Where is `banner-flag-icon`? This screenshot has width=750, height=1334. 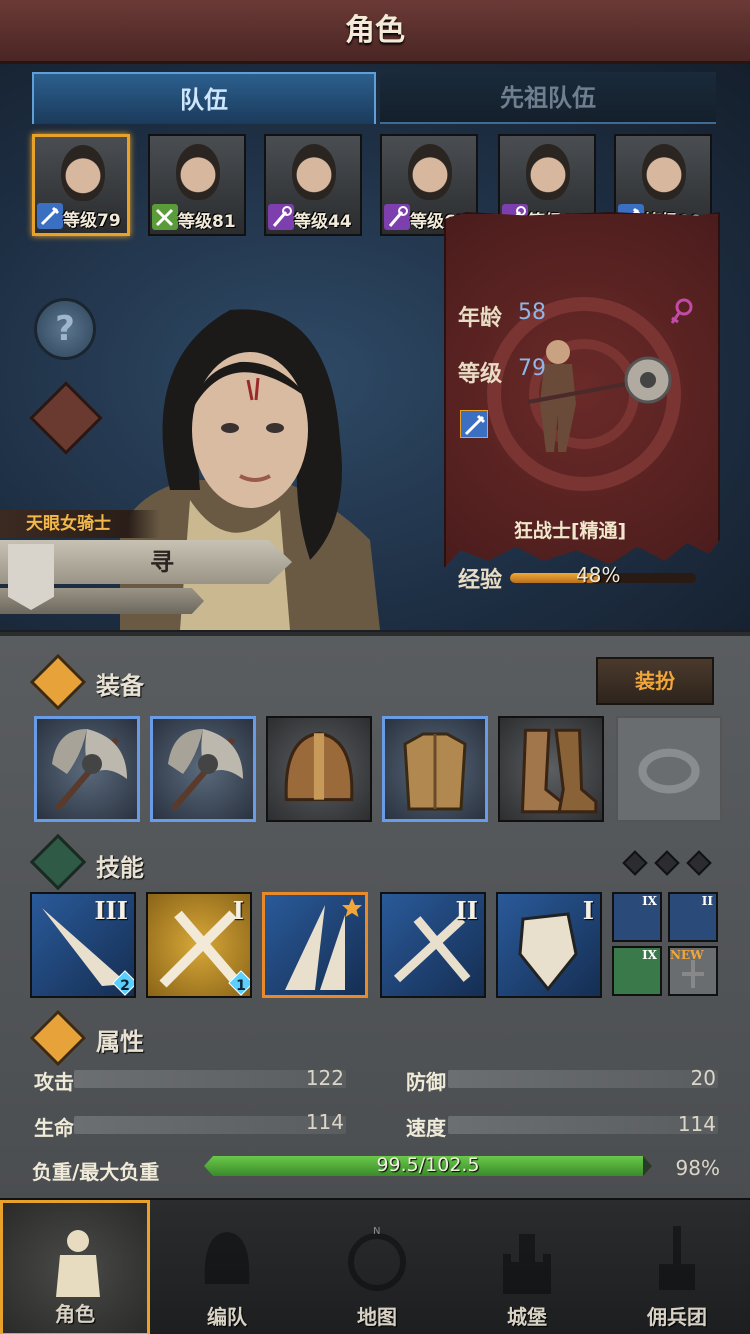
banner-flag-icon is located at coordinates (31, 577).